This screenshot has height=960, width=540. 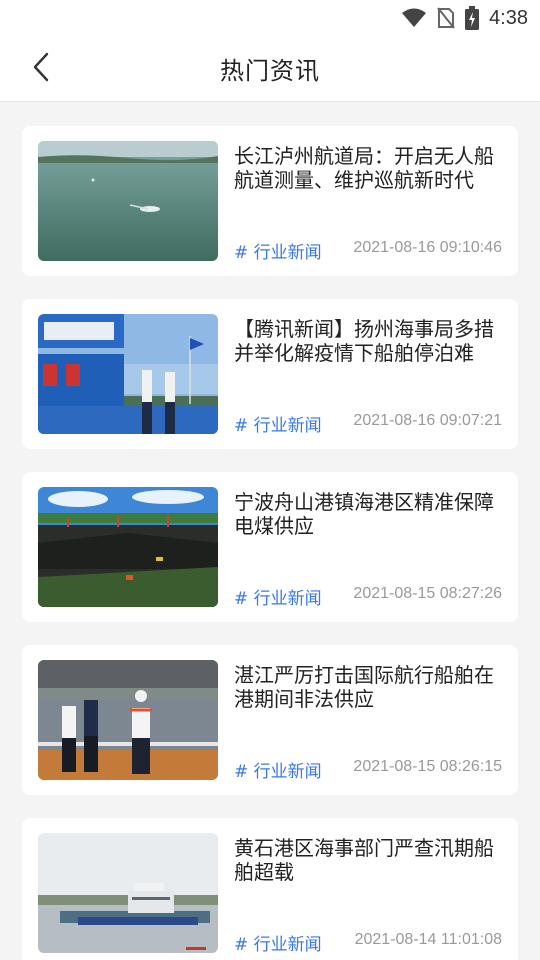 What do you see at coordinates (428, 939) in the screenshot?
I see `publish-date: 2021-08-14 11:01:08` at bounding box center [428, 939].